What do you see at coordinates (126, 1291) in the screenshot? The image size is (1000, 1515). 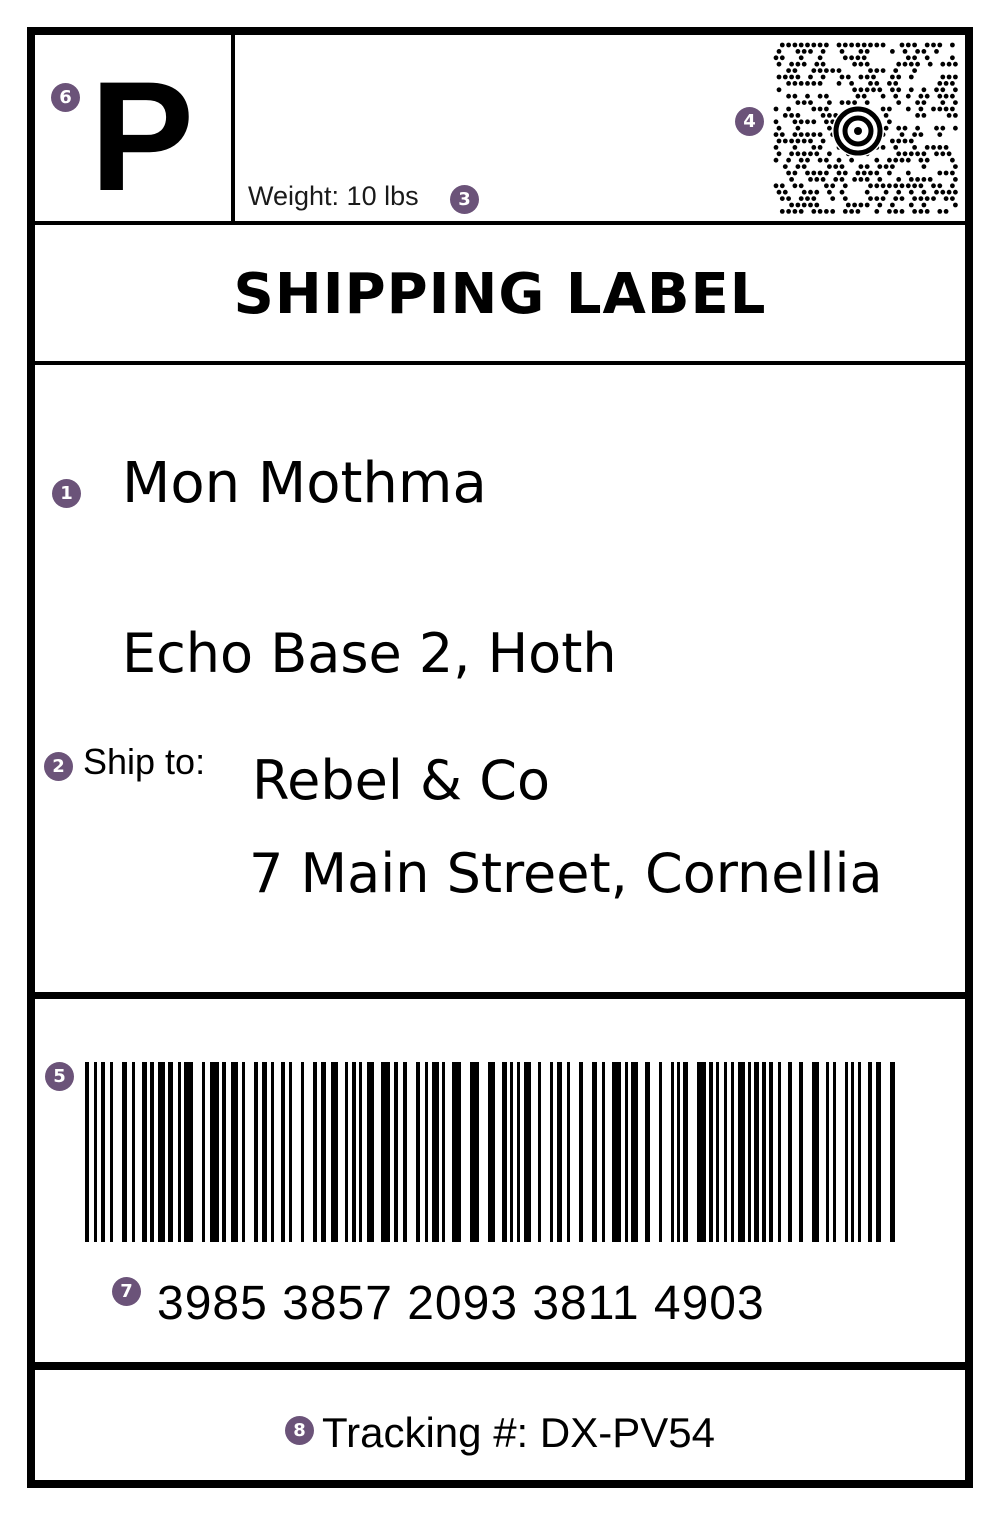 I see `callout-badge-barcode-number: 7` at bounding box center [126, 1291].